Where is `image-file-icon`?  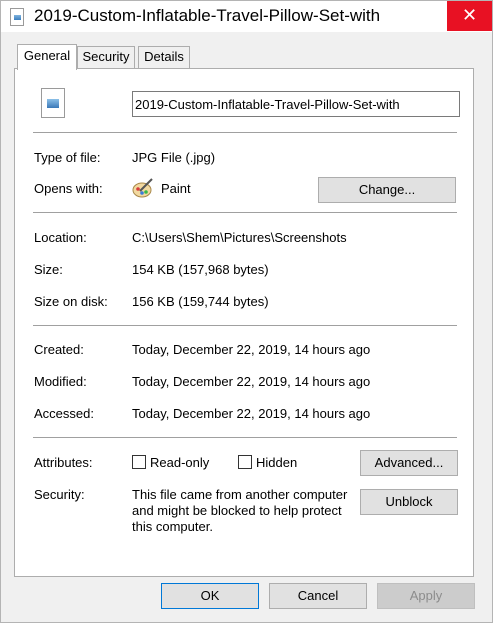
image-file-icon is located at coordinates (17, 17).